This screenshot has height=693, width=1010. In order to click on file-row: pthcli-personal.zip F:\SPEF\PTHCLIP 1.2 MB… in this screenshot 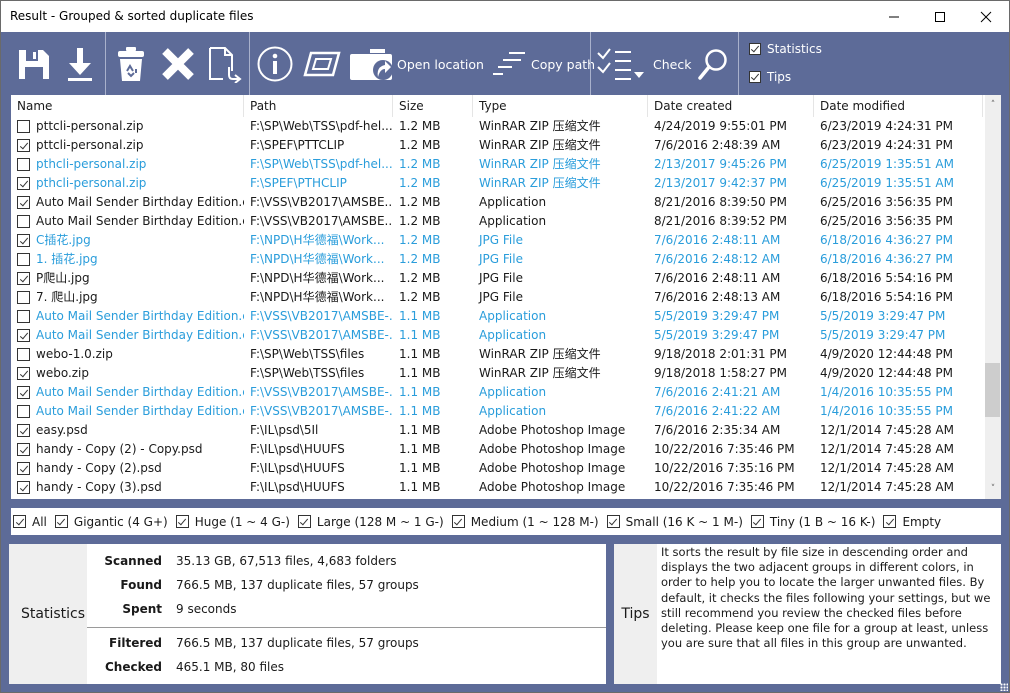, I will do `click(497, 183)`.